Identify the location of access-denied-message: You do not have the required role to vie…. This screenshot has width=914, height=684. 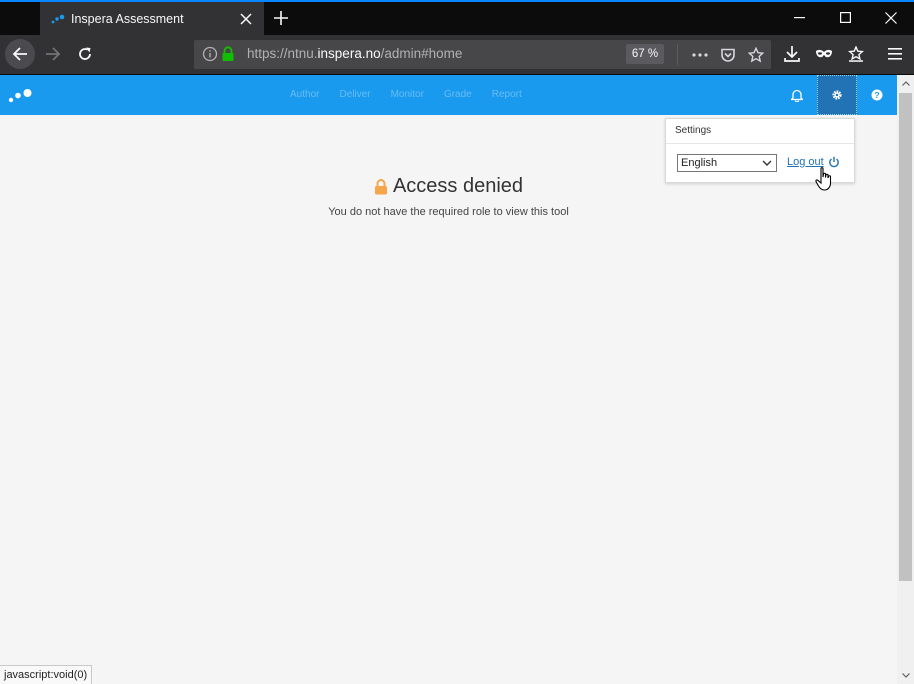
(448, 211).